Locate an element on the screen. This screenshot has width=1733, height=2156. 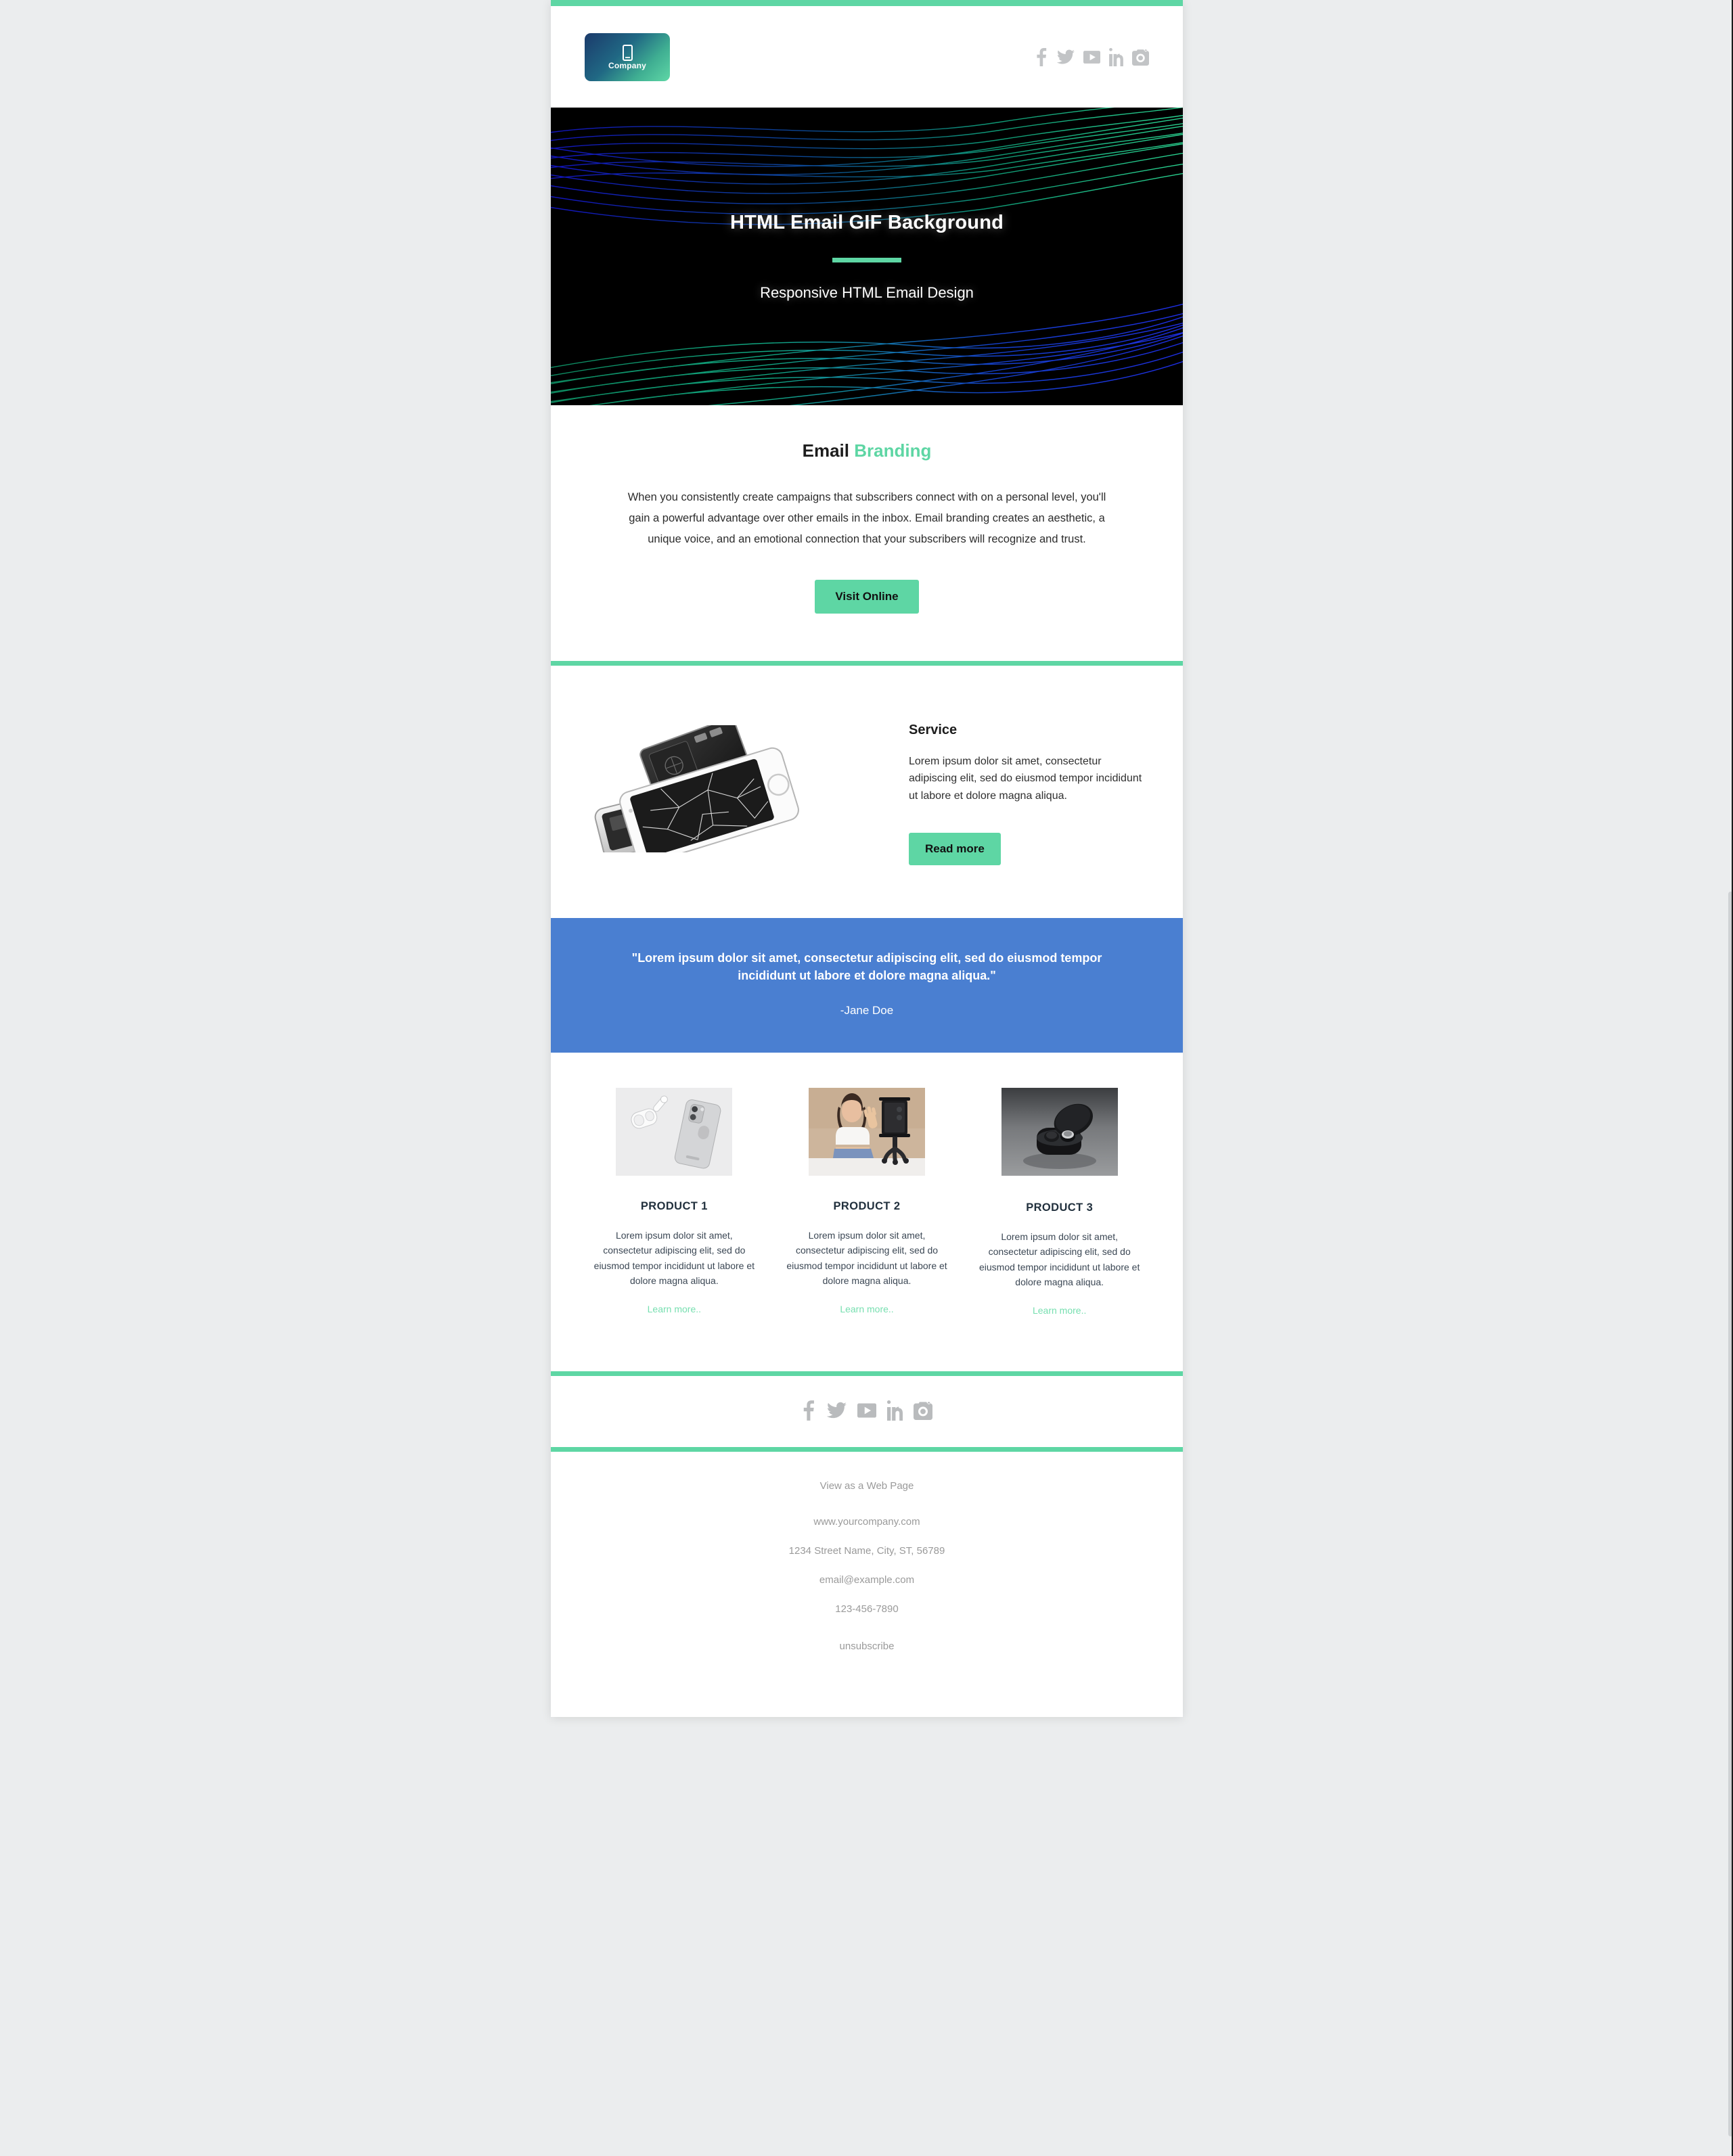
product-2-learn-more-link: Learn more.. is located at coordinates (866, 1309).